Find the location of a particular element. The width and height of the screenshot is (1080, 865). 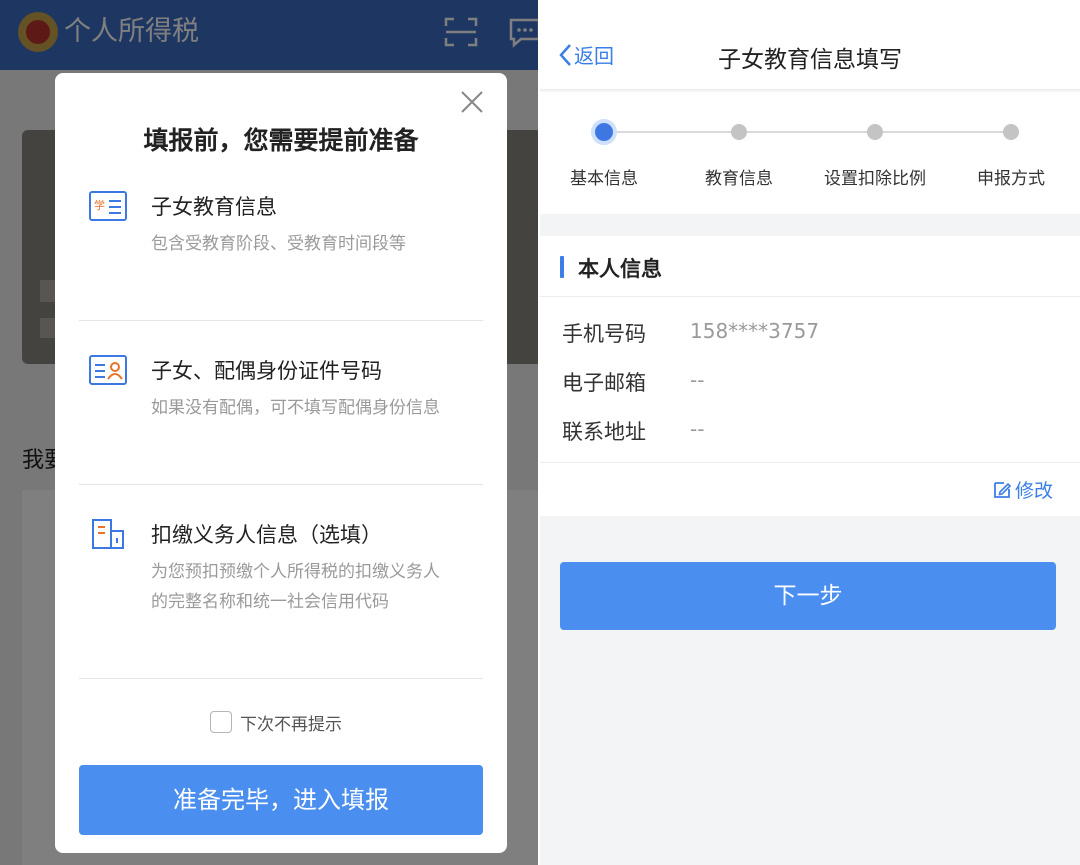

svg-text: 学 is located at coordinates (99, 205).